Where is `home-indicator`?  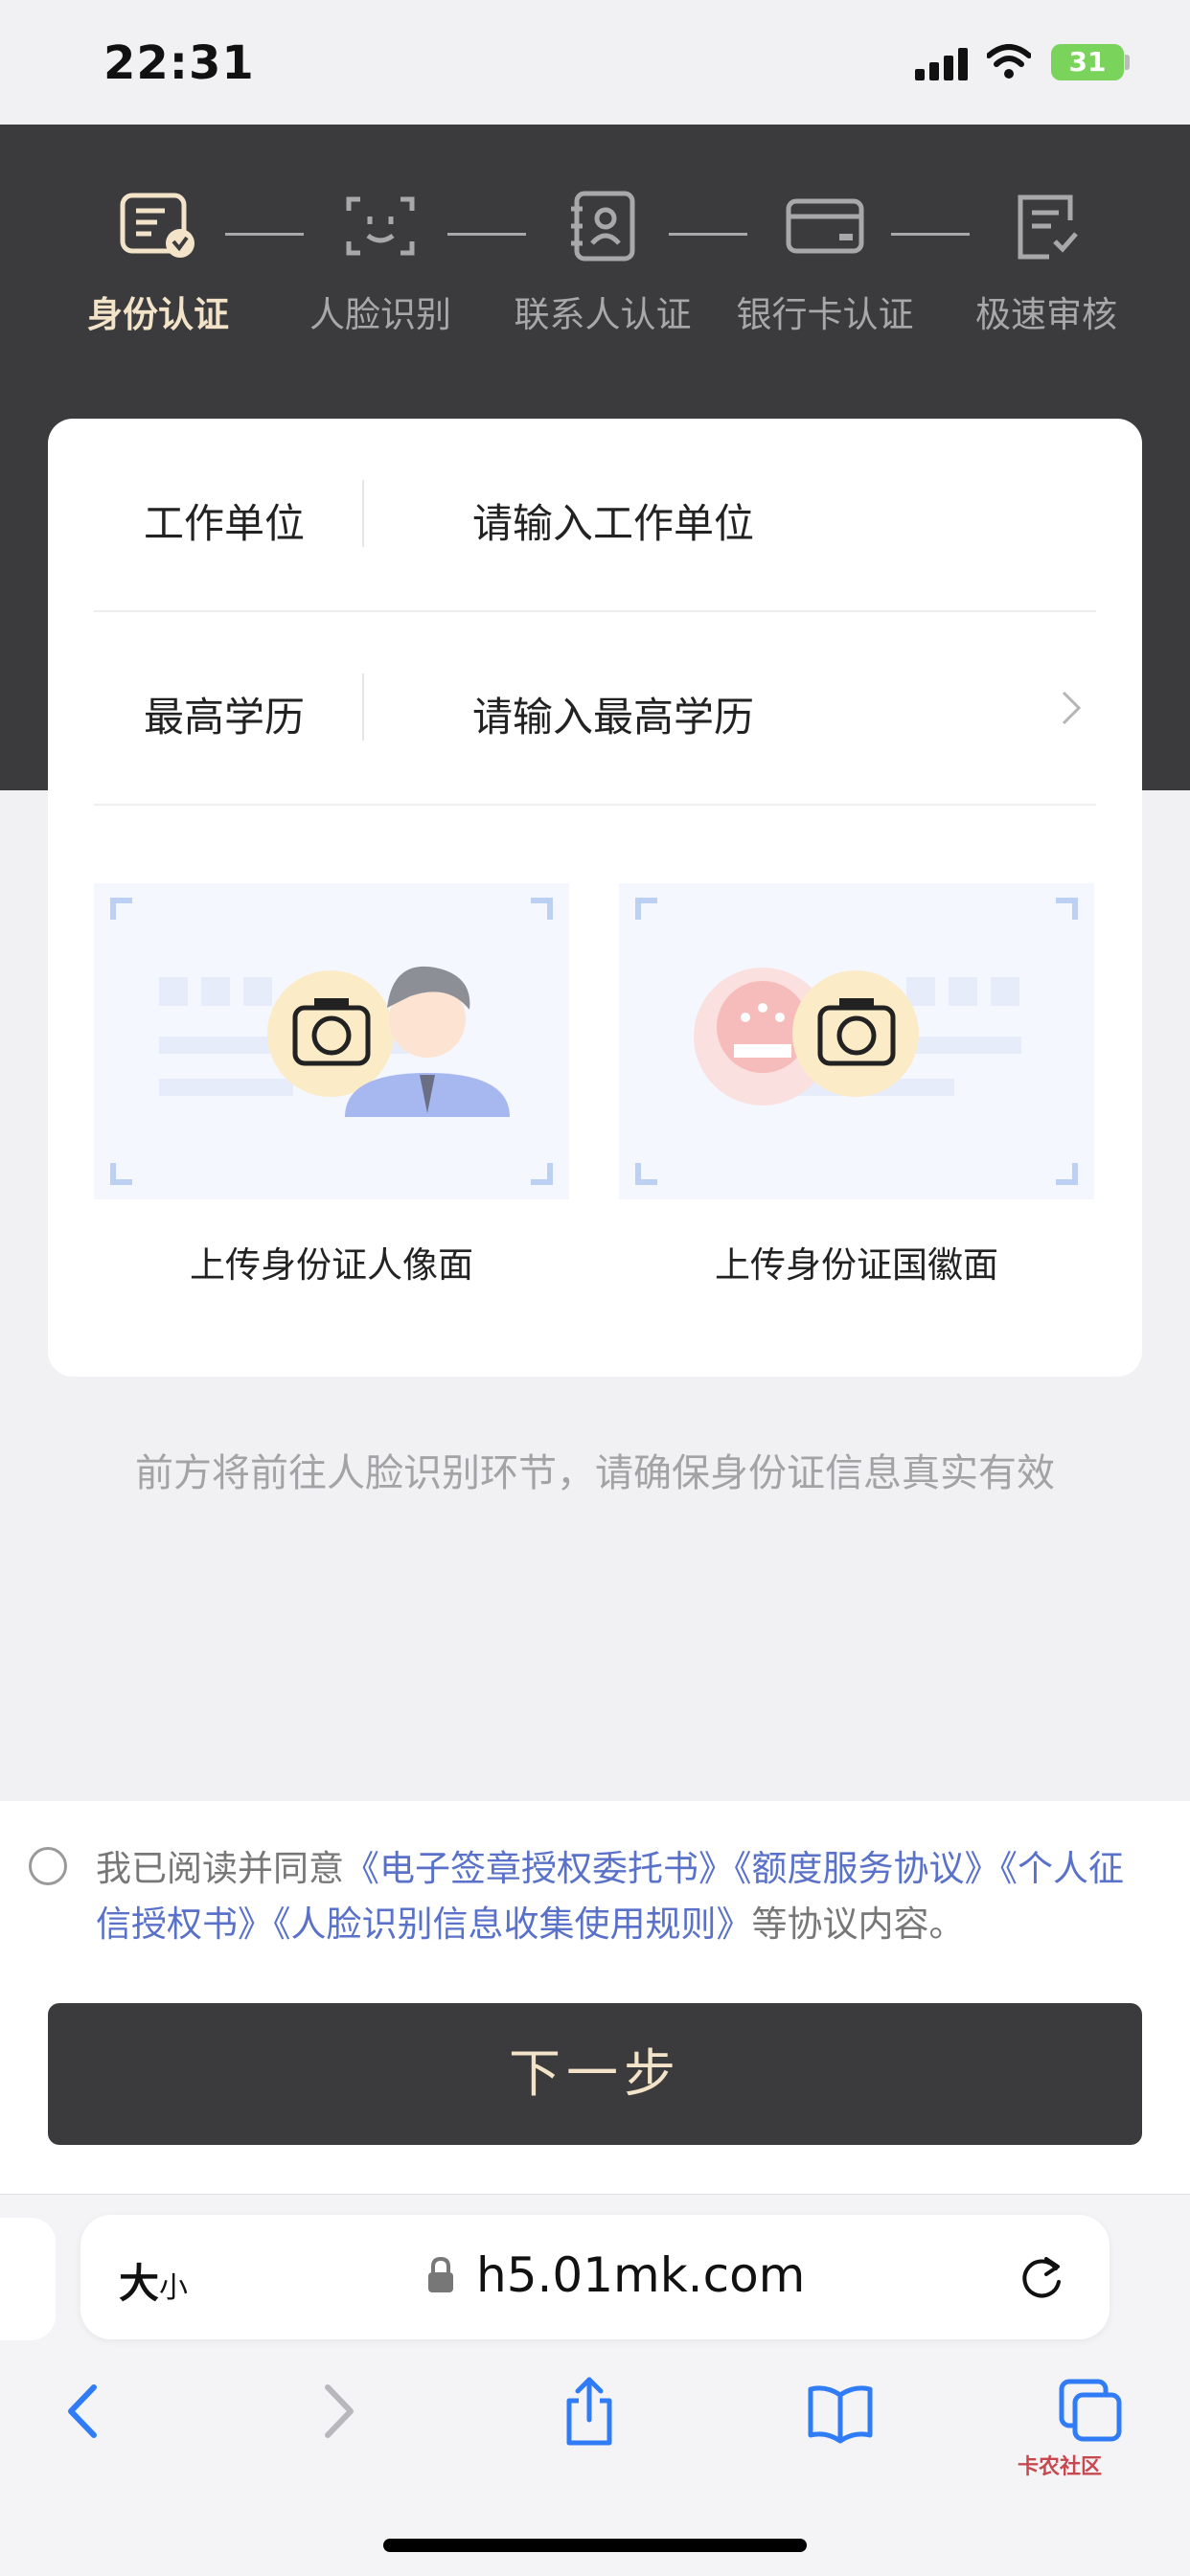
home-indicator is located at coordinates (595, 2545).